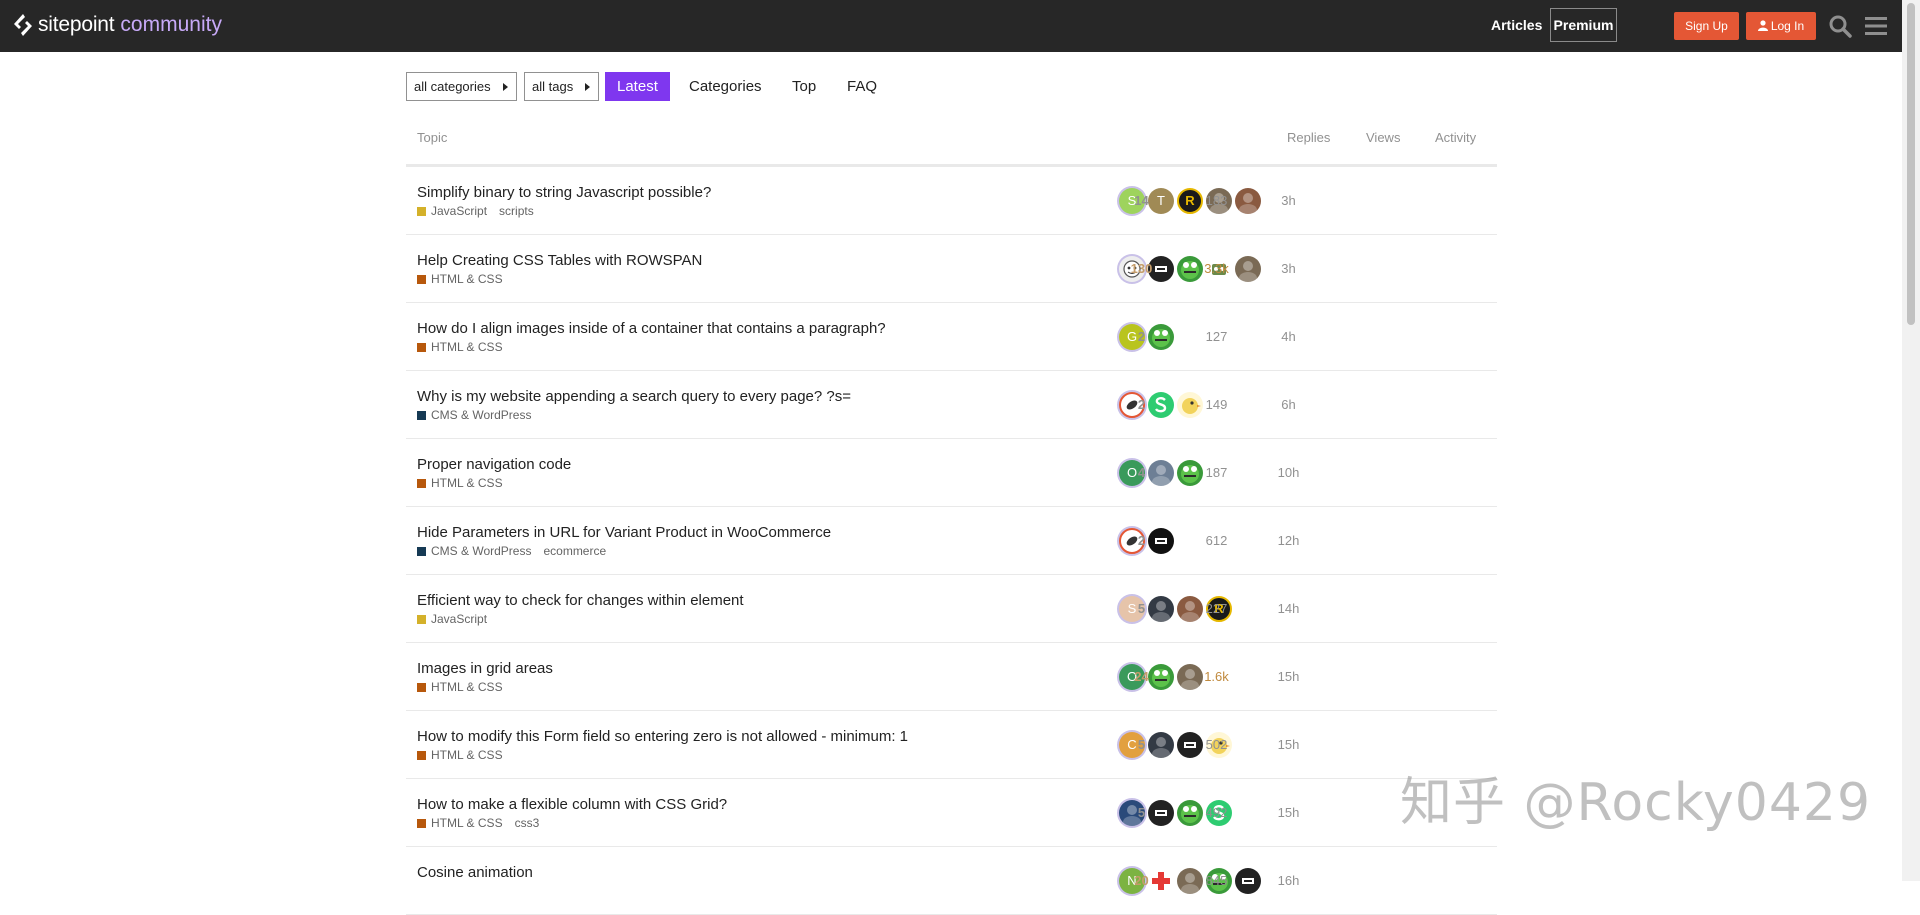 The width and height of the screenshot is (1920, 915). Describe the element at coordinates (574, 551) in the screenshot. I see `topic-tag: ecommerce` at that location.